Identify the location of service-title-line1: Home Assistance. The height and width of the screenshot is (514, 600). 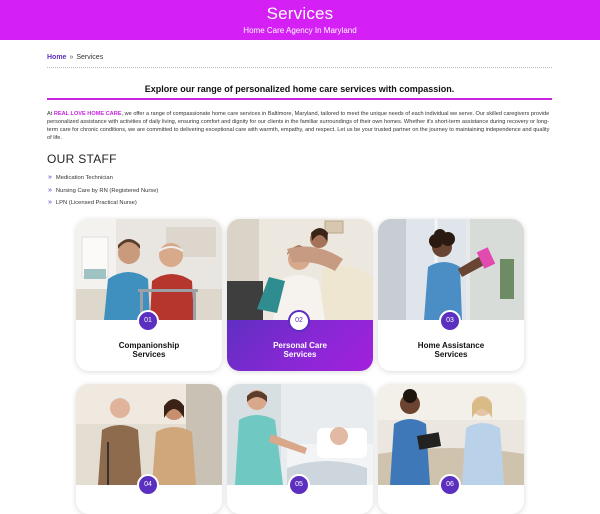
(451, 345).